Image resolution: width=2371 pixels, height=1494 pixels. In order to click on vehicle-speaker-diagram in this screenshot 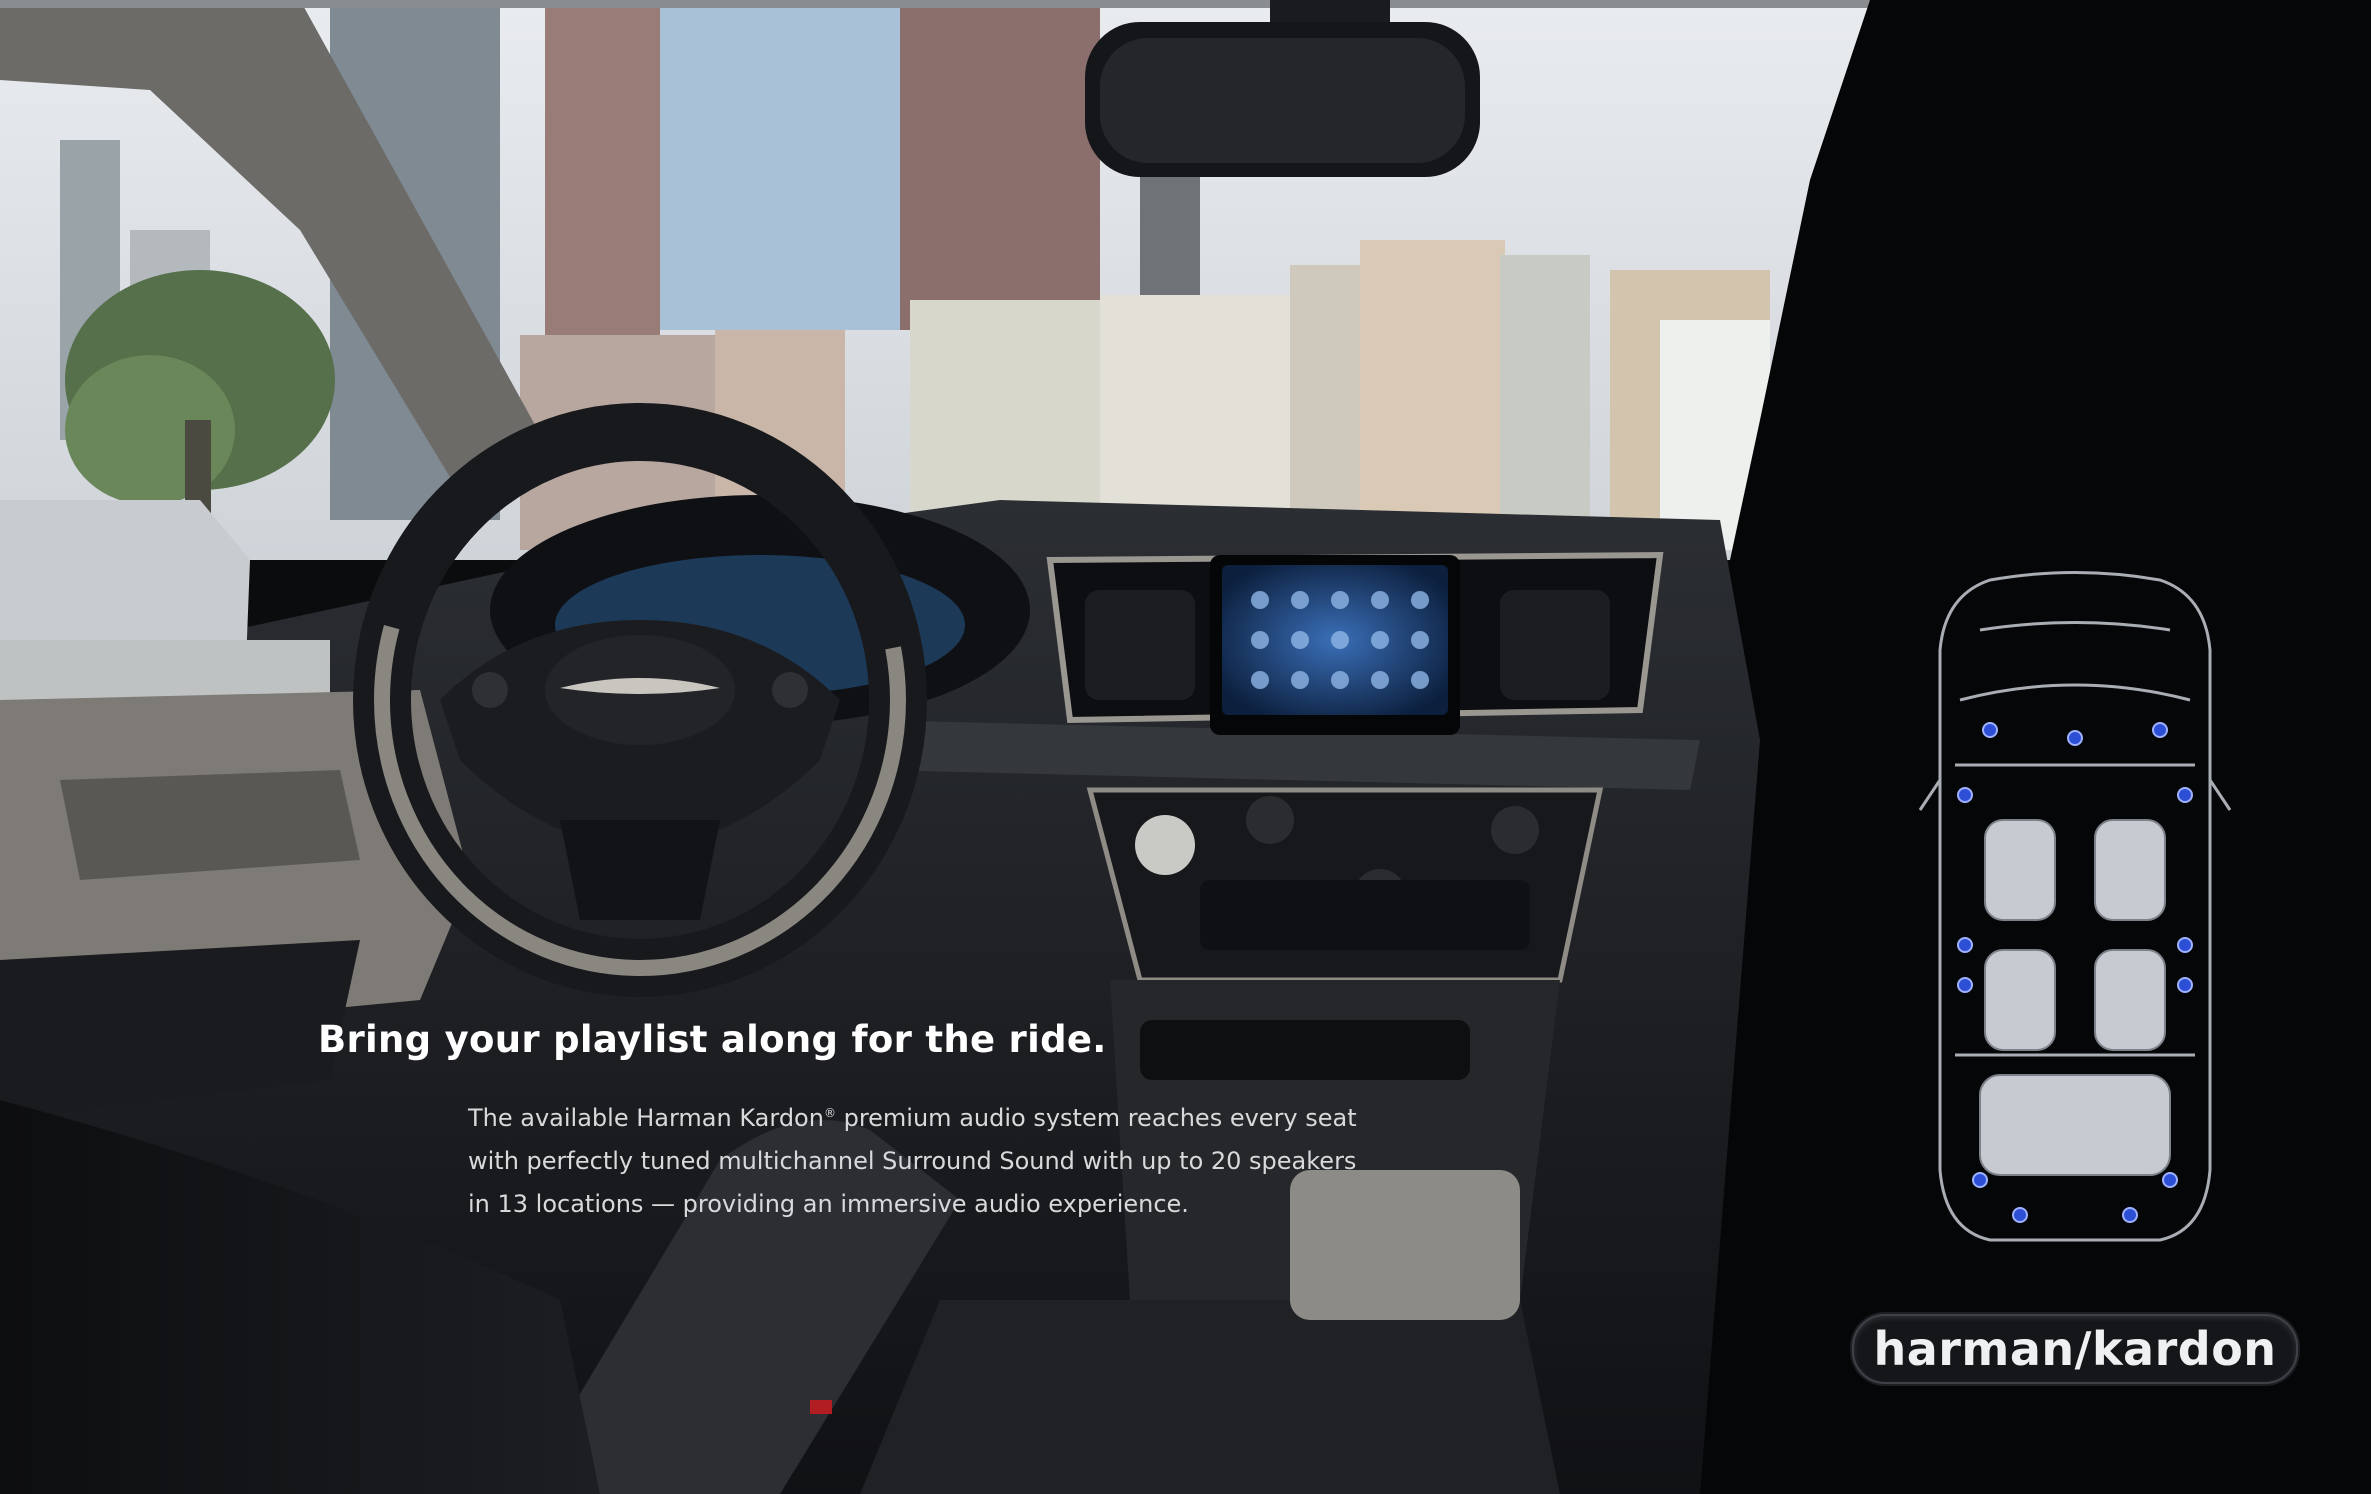, I will do `click(2075, 906)`.